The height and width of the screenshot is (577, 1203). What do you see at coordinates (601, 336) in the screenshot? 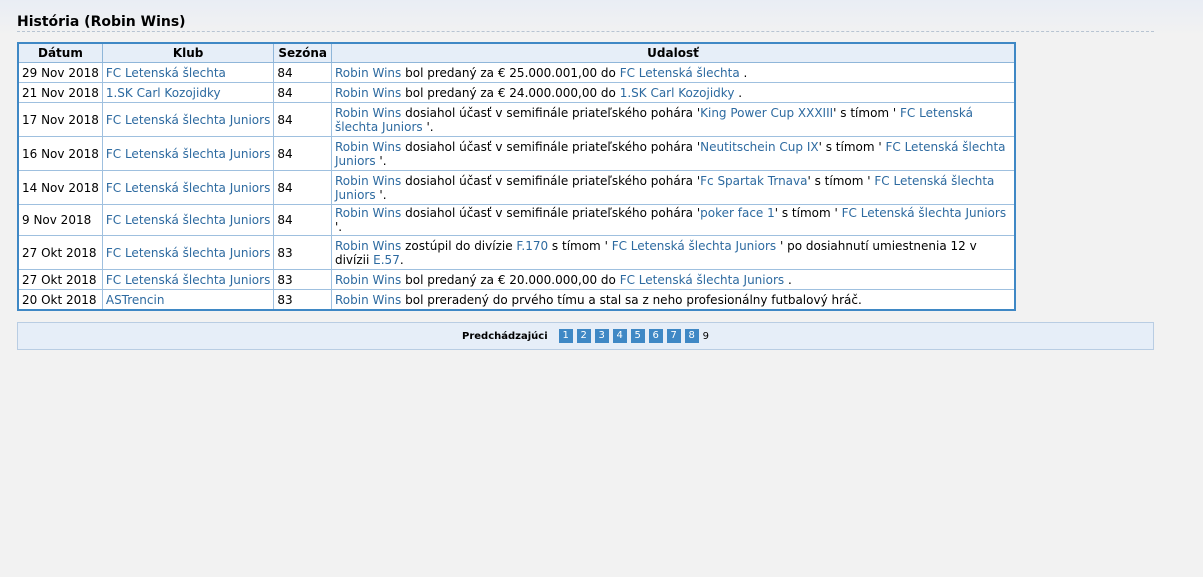
I see `page-link-3: 3` at bounding box center [601, 336].